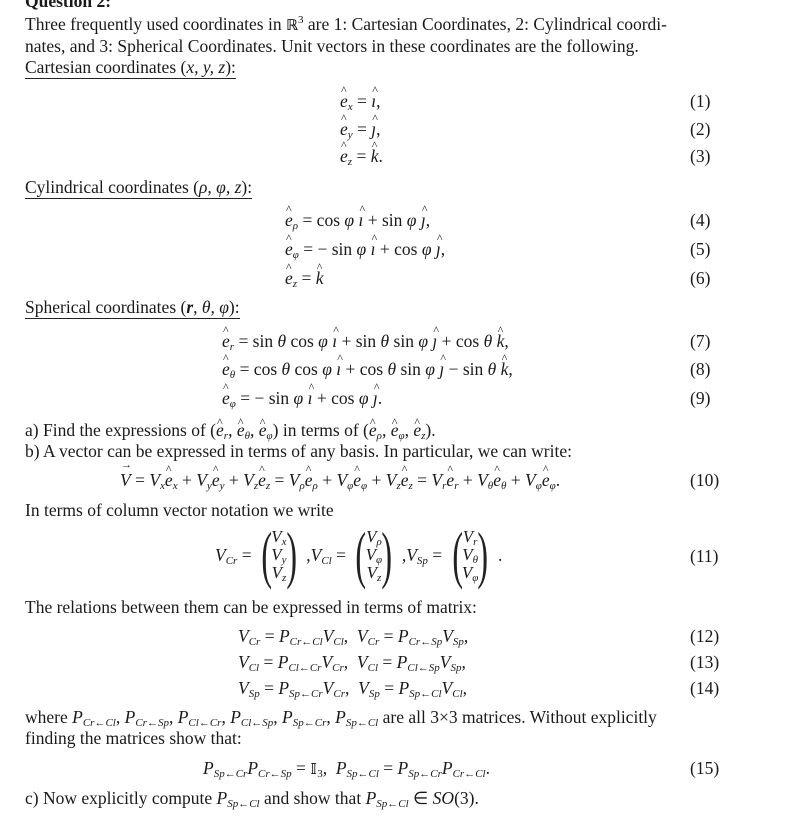 This screenshot has width=792, height=832. I want to click on equation-number: (3), so click(700, 156).